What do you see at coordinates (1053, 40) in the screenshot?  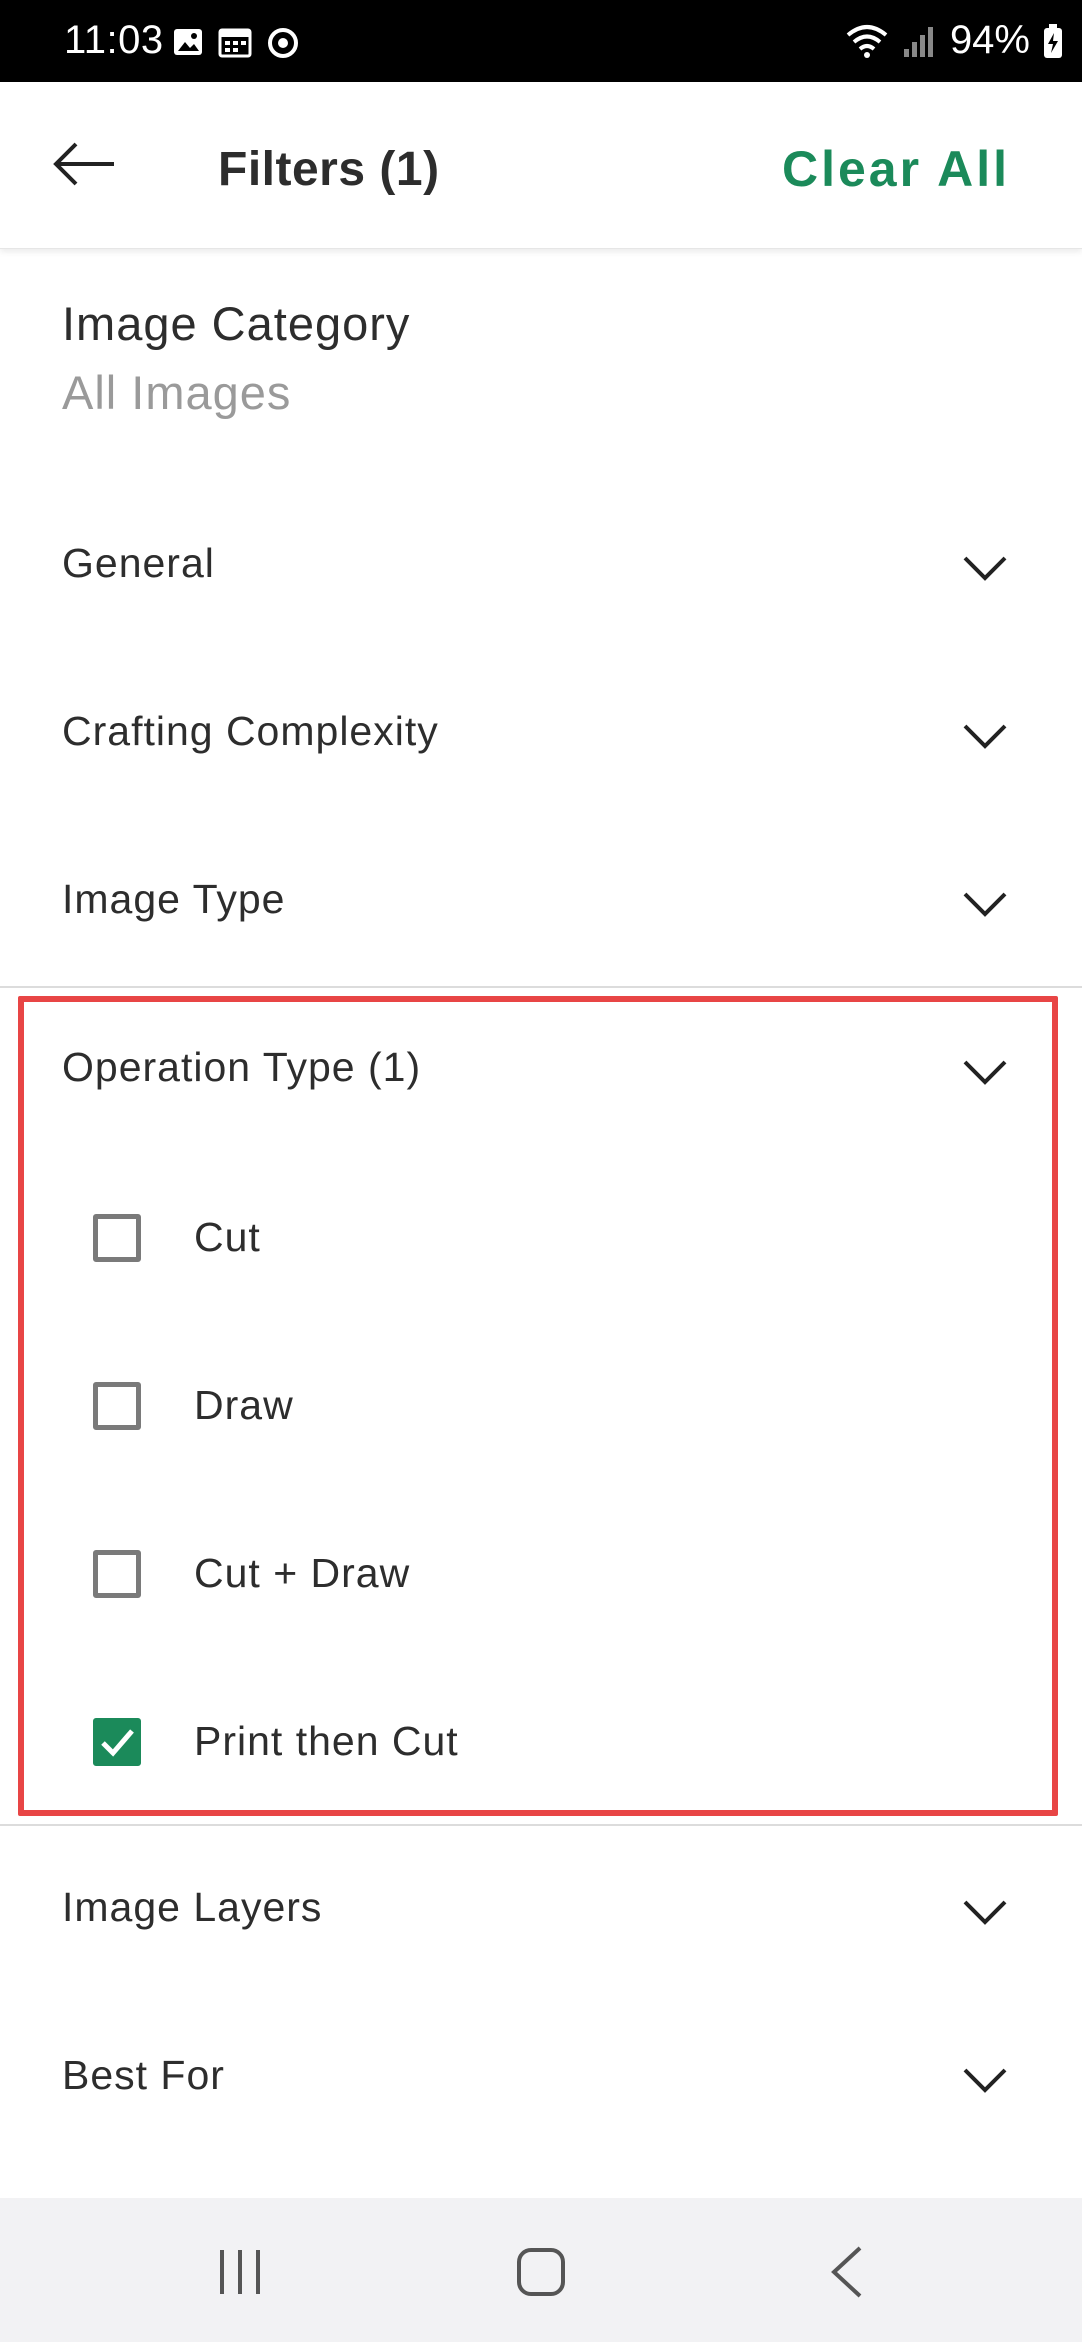 I see `battery-charging-icon` at bounding box center [1053, 40].